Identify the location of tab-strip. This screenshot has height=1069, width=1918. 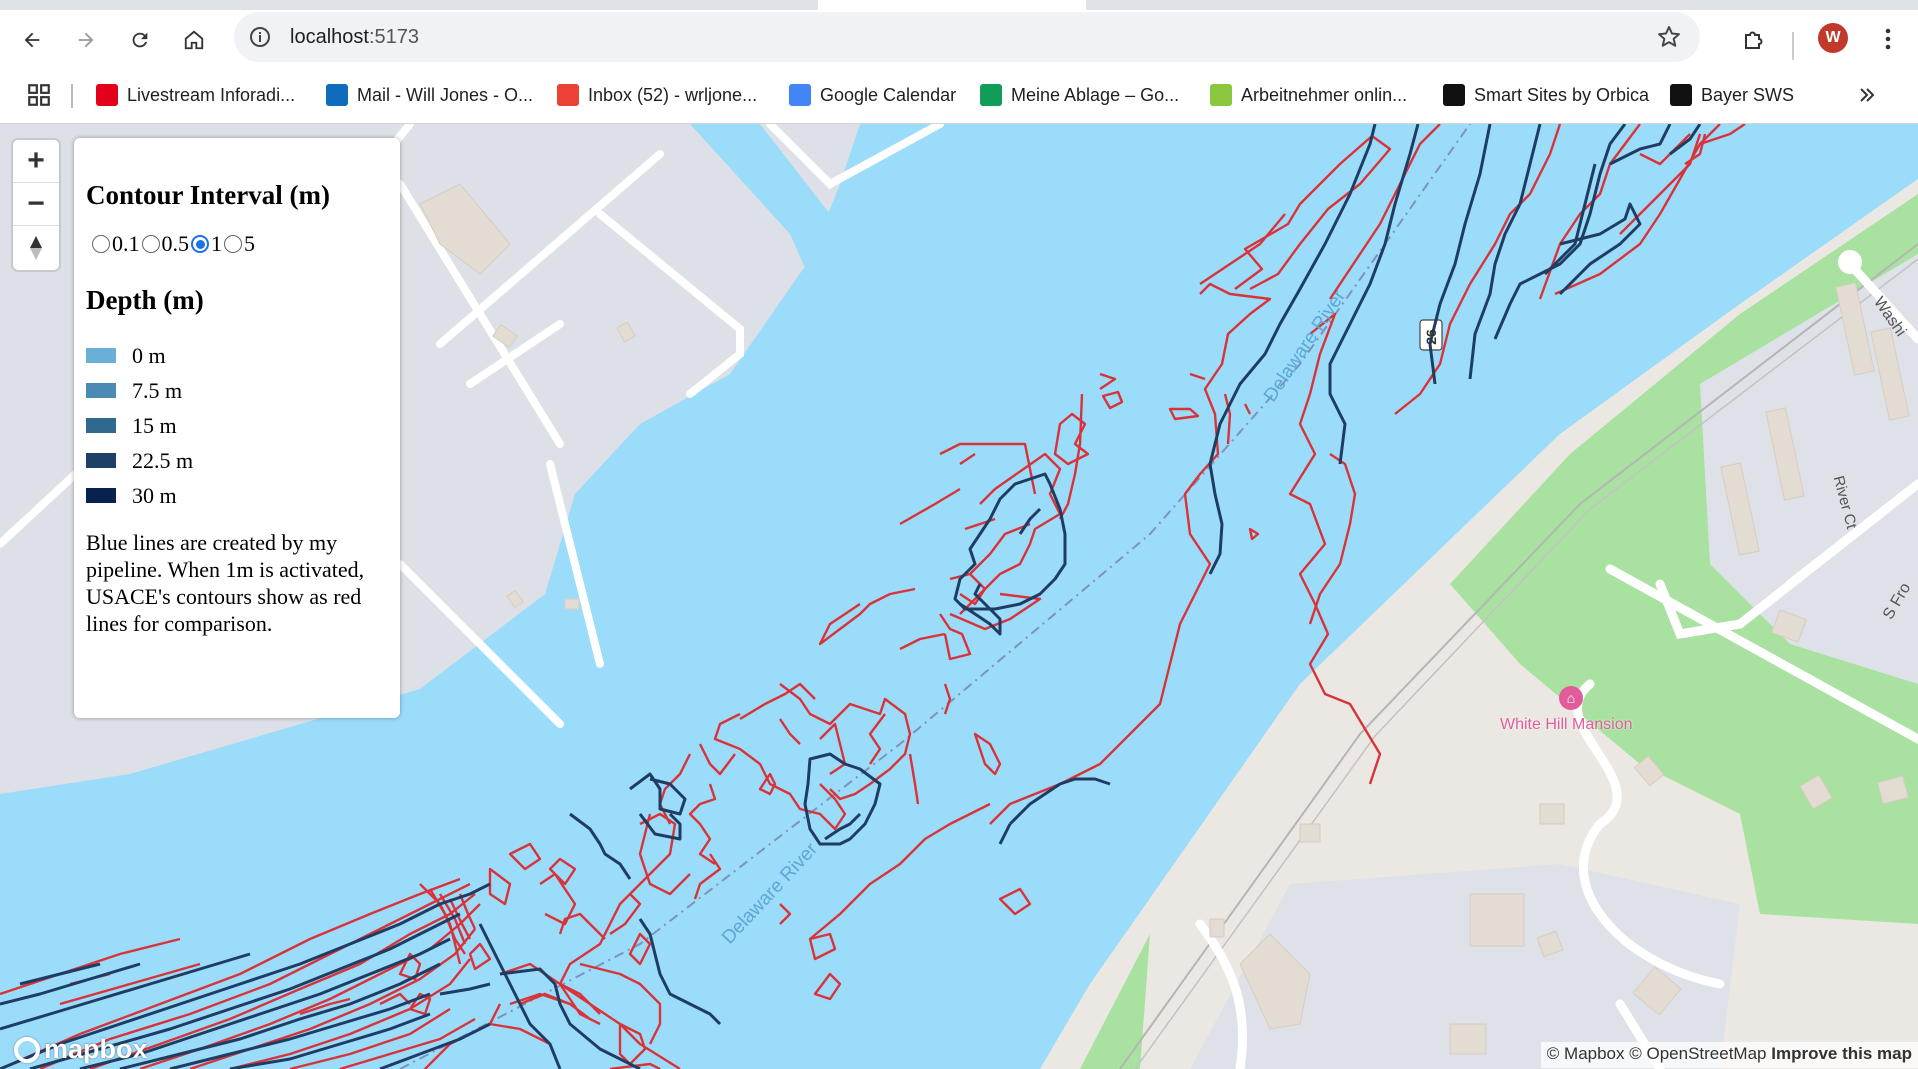
(959, 5).